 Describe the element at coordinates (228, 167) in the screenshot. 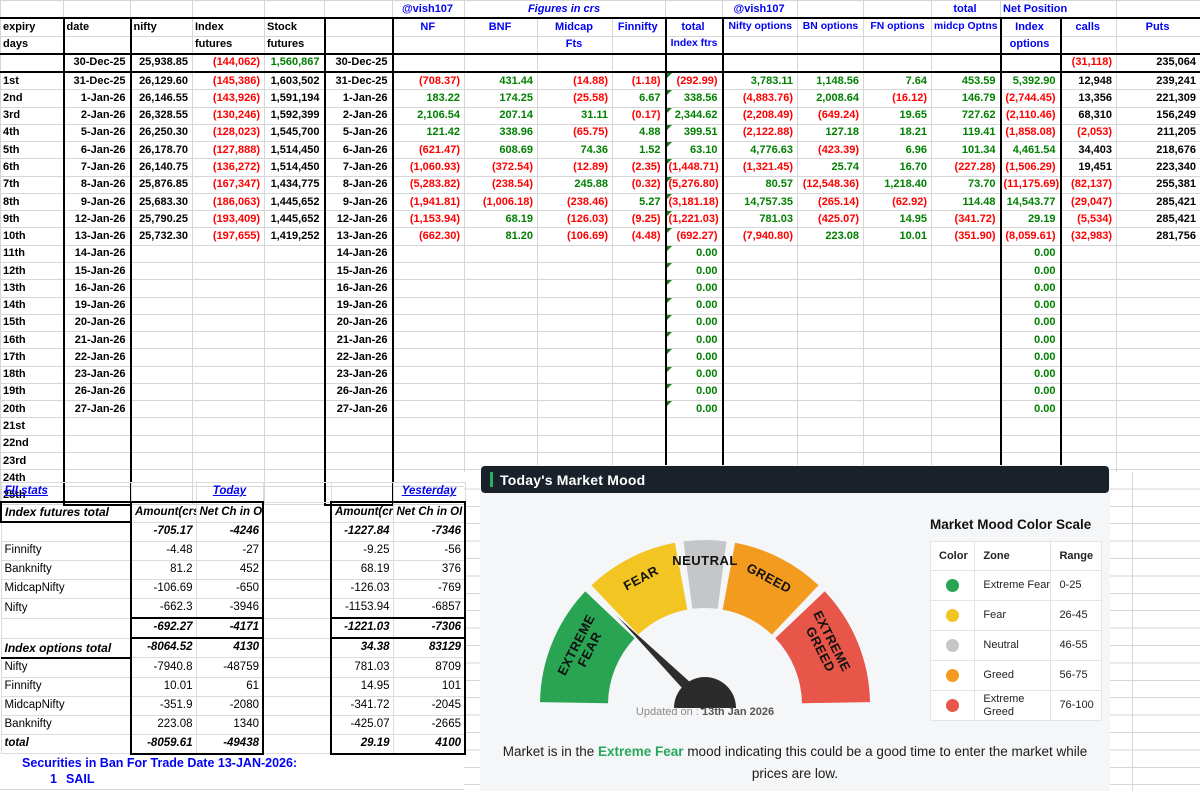

I see `cell: (136,272)` at that location.